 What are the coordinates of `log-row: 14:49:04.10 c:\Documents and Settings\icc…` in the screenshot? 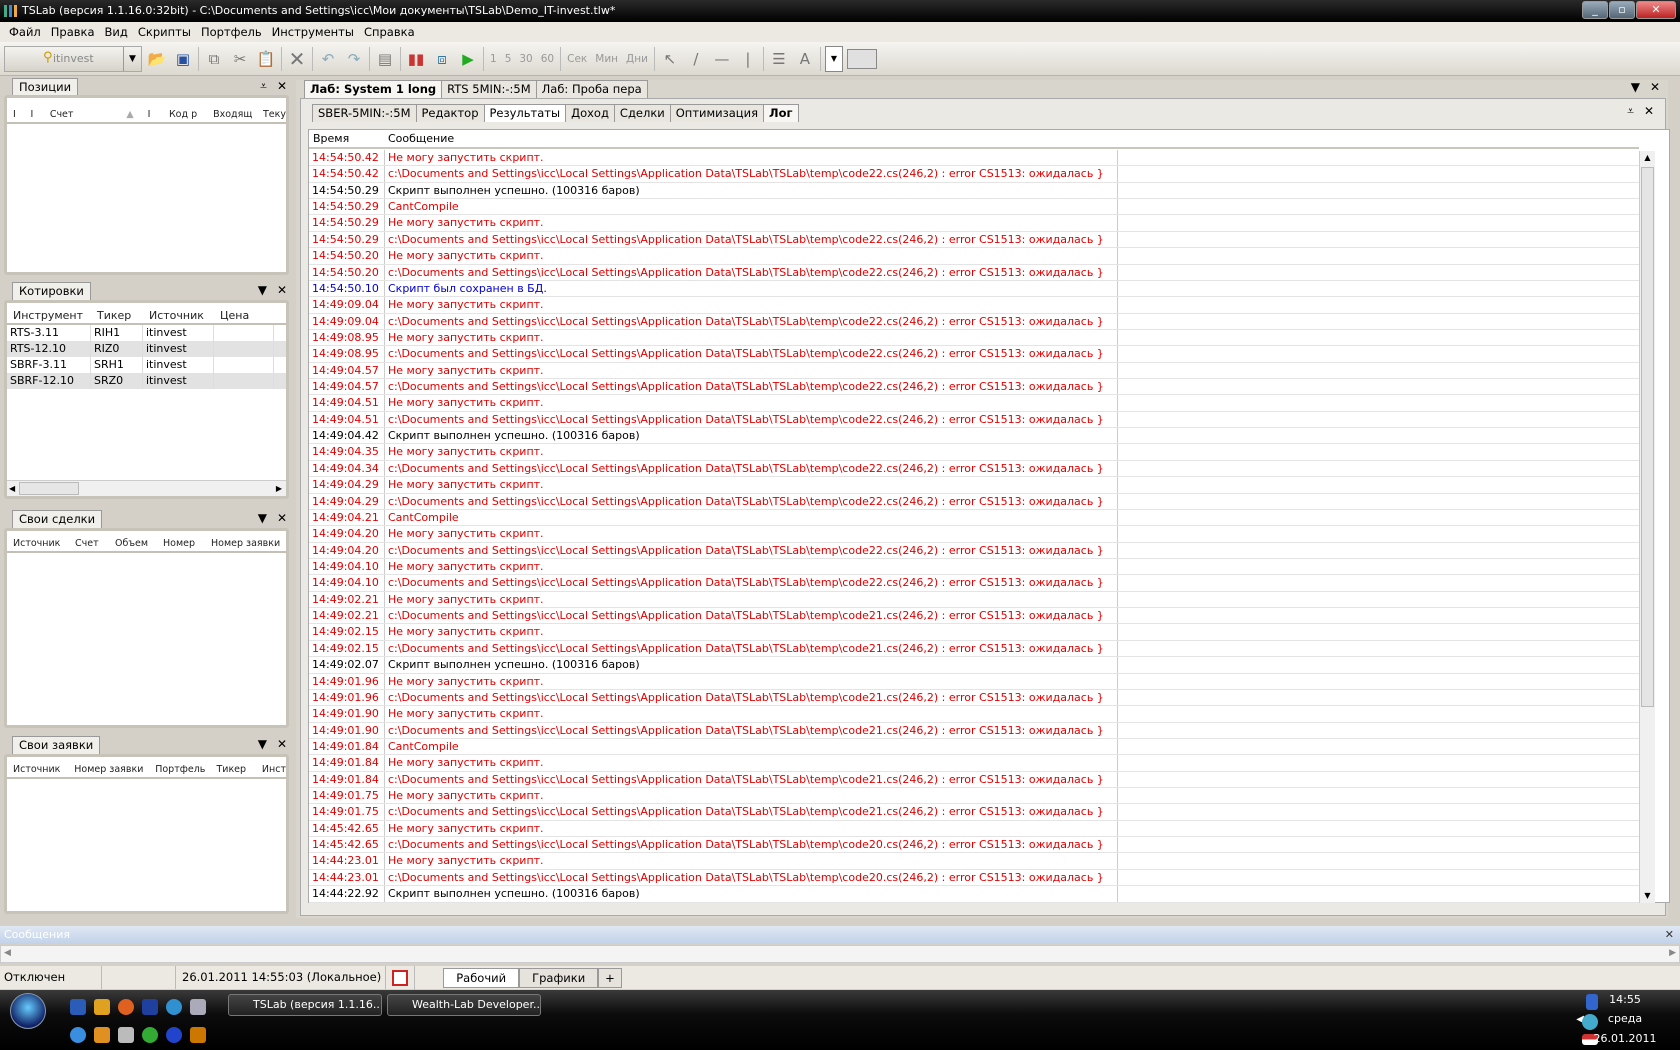 It's located at (974, 583).